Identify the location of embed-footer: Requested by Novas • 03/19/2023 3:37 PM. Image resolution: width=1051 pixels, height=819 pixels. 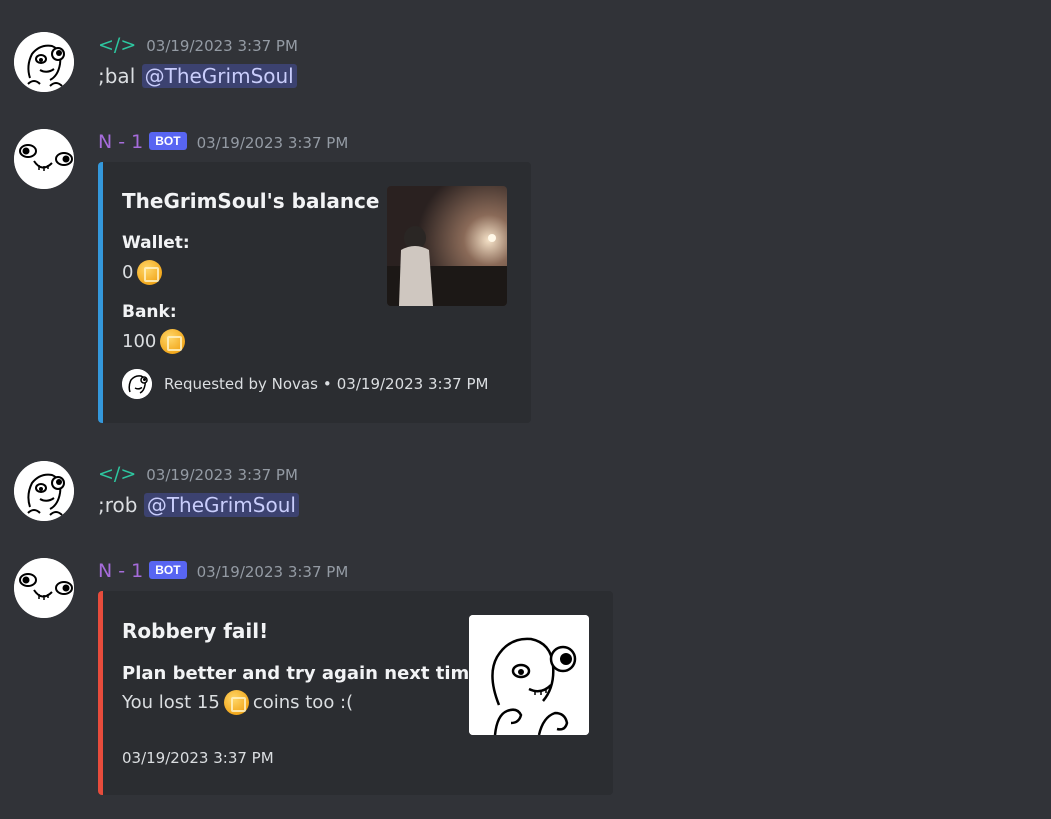
(305, 384).